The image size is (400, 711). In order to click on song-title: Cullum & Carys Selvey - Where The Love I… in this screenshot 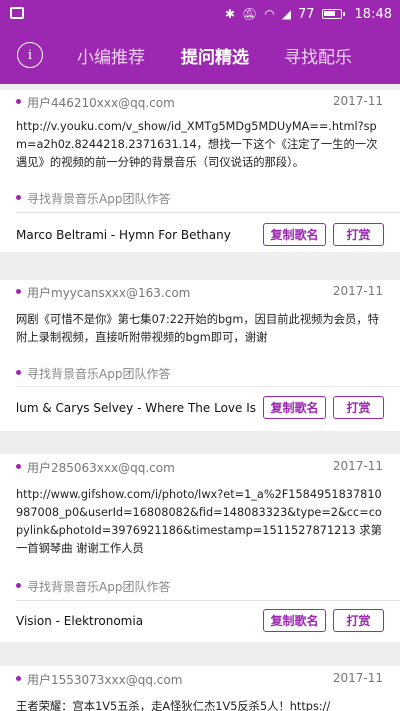, I will do `click(136, 408)`.